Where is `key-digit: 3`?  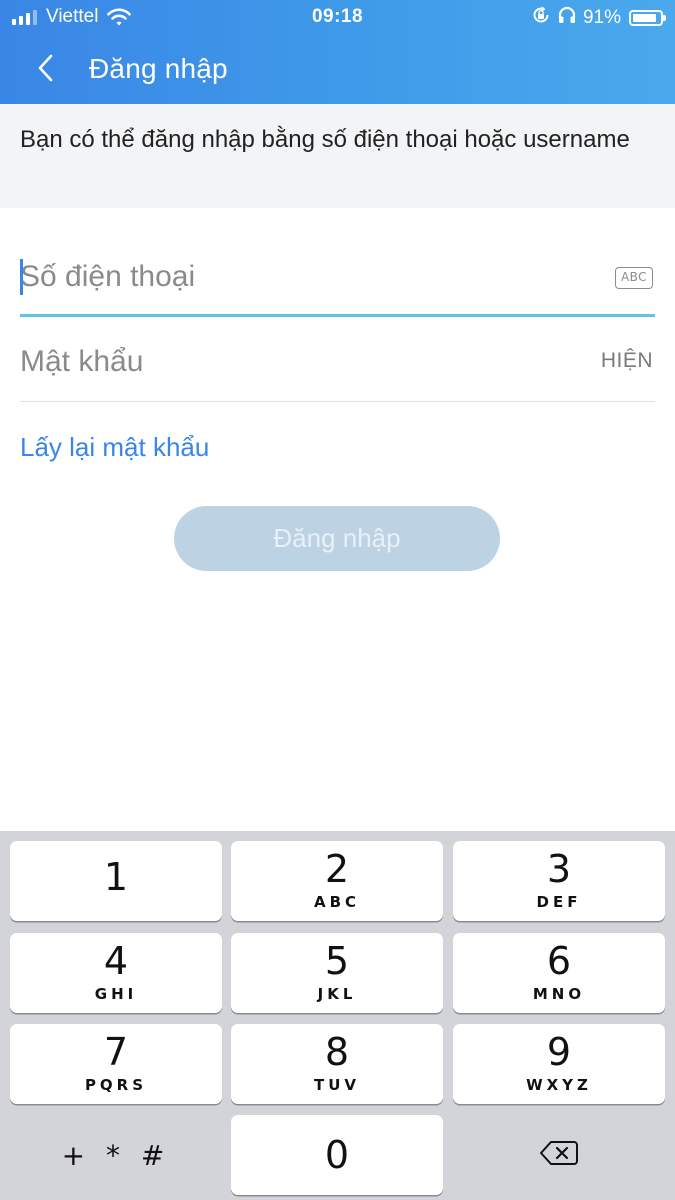
key-digit: 3 is located at coordinates (559, 869).